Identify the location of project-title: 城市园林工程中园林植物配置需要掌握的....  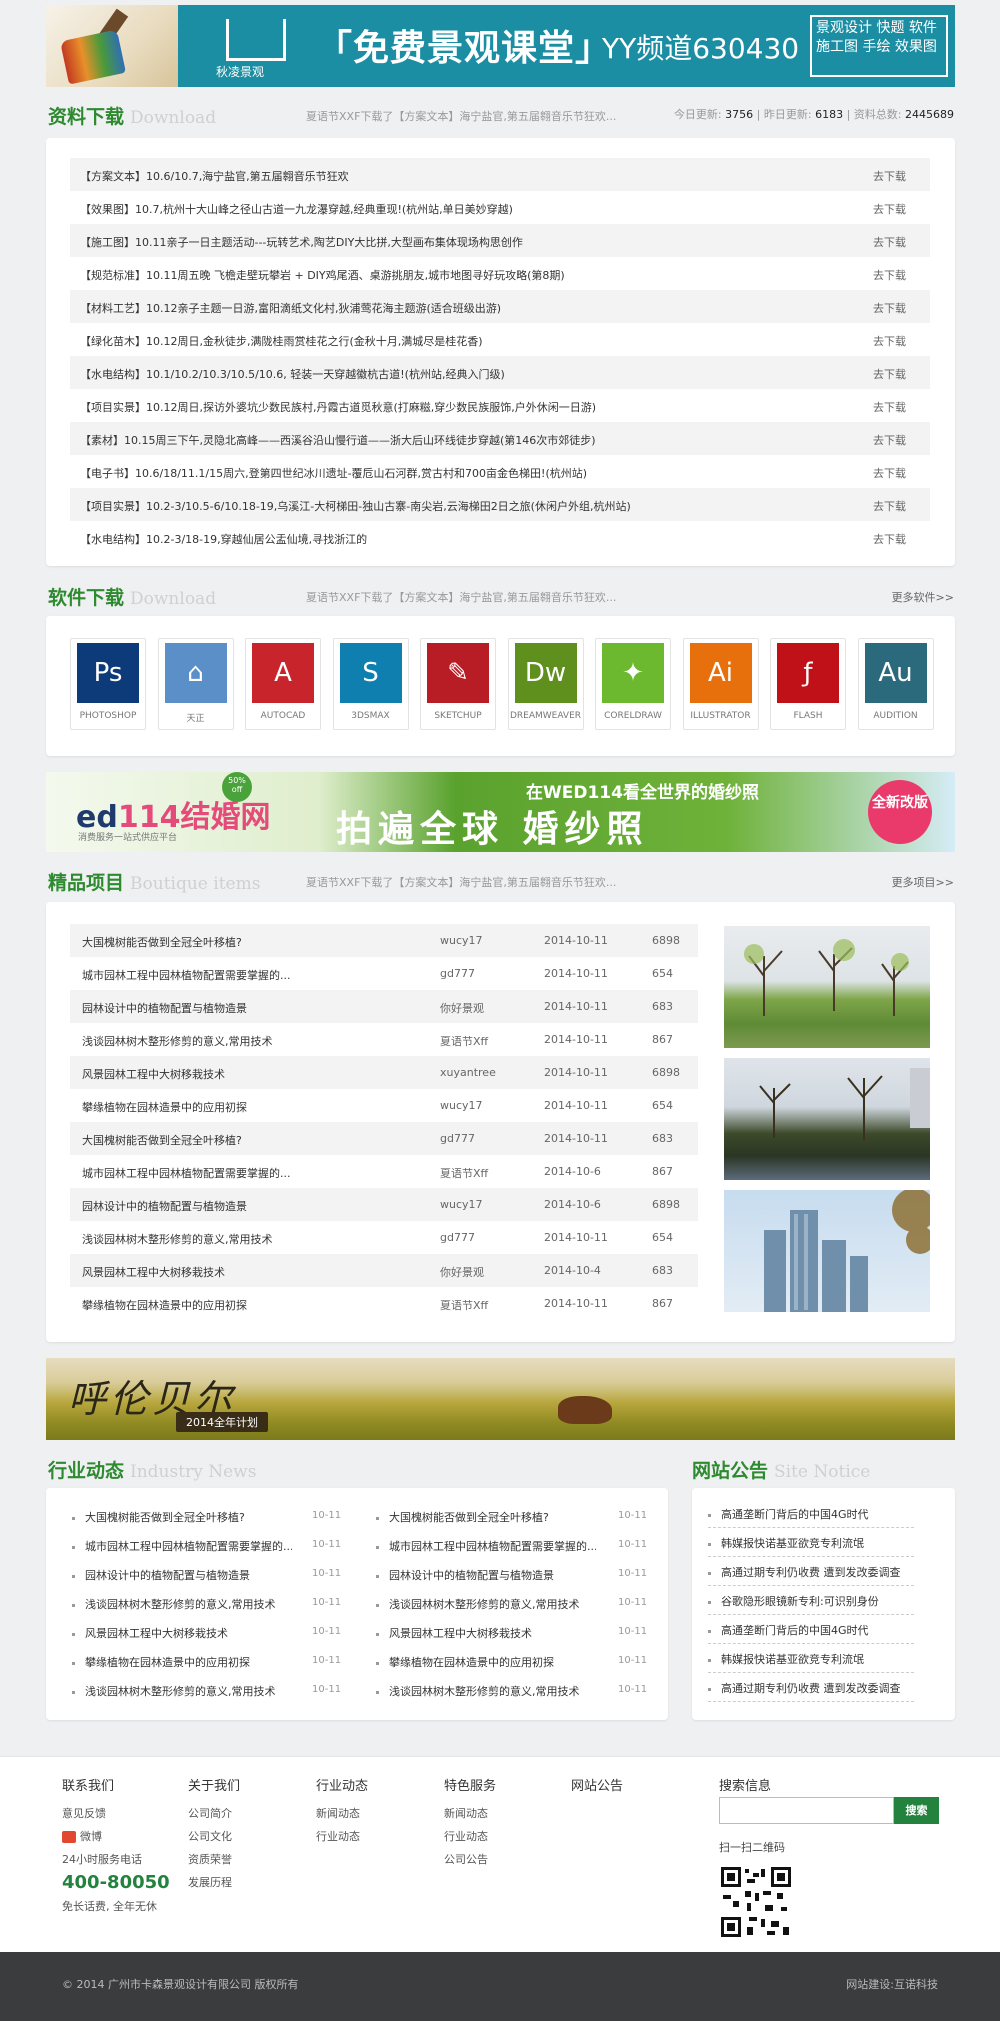
(197, 975).